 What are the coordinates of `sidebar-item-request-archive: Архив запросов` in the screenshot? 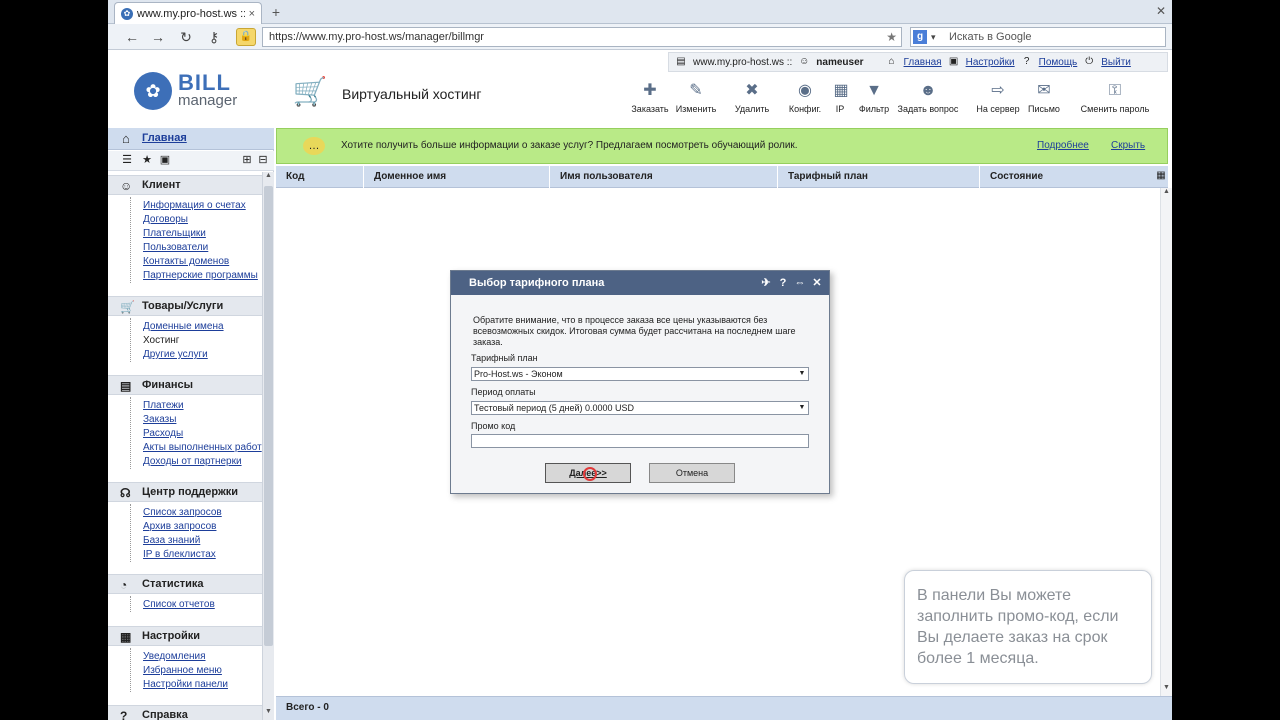 It's located at (202, 527).